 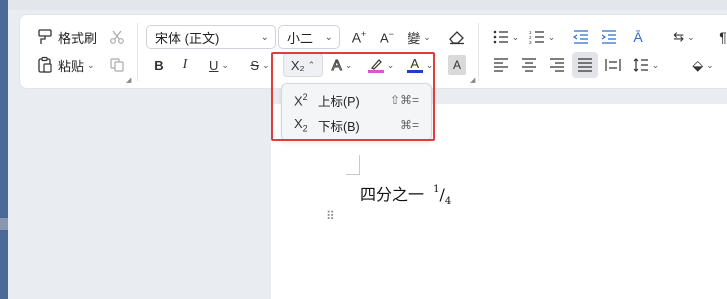 I want to click on change-case-icon: Ā, so click(x=638, y=37).